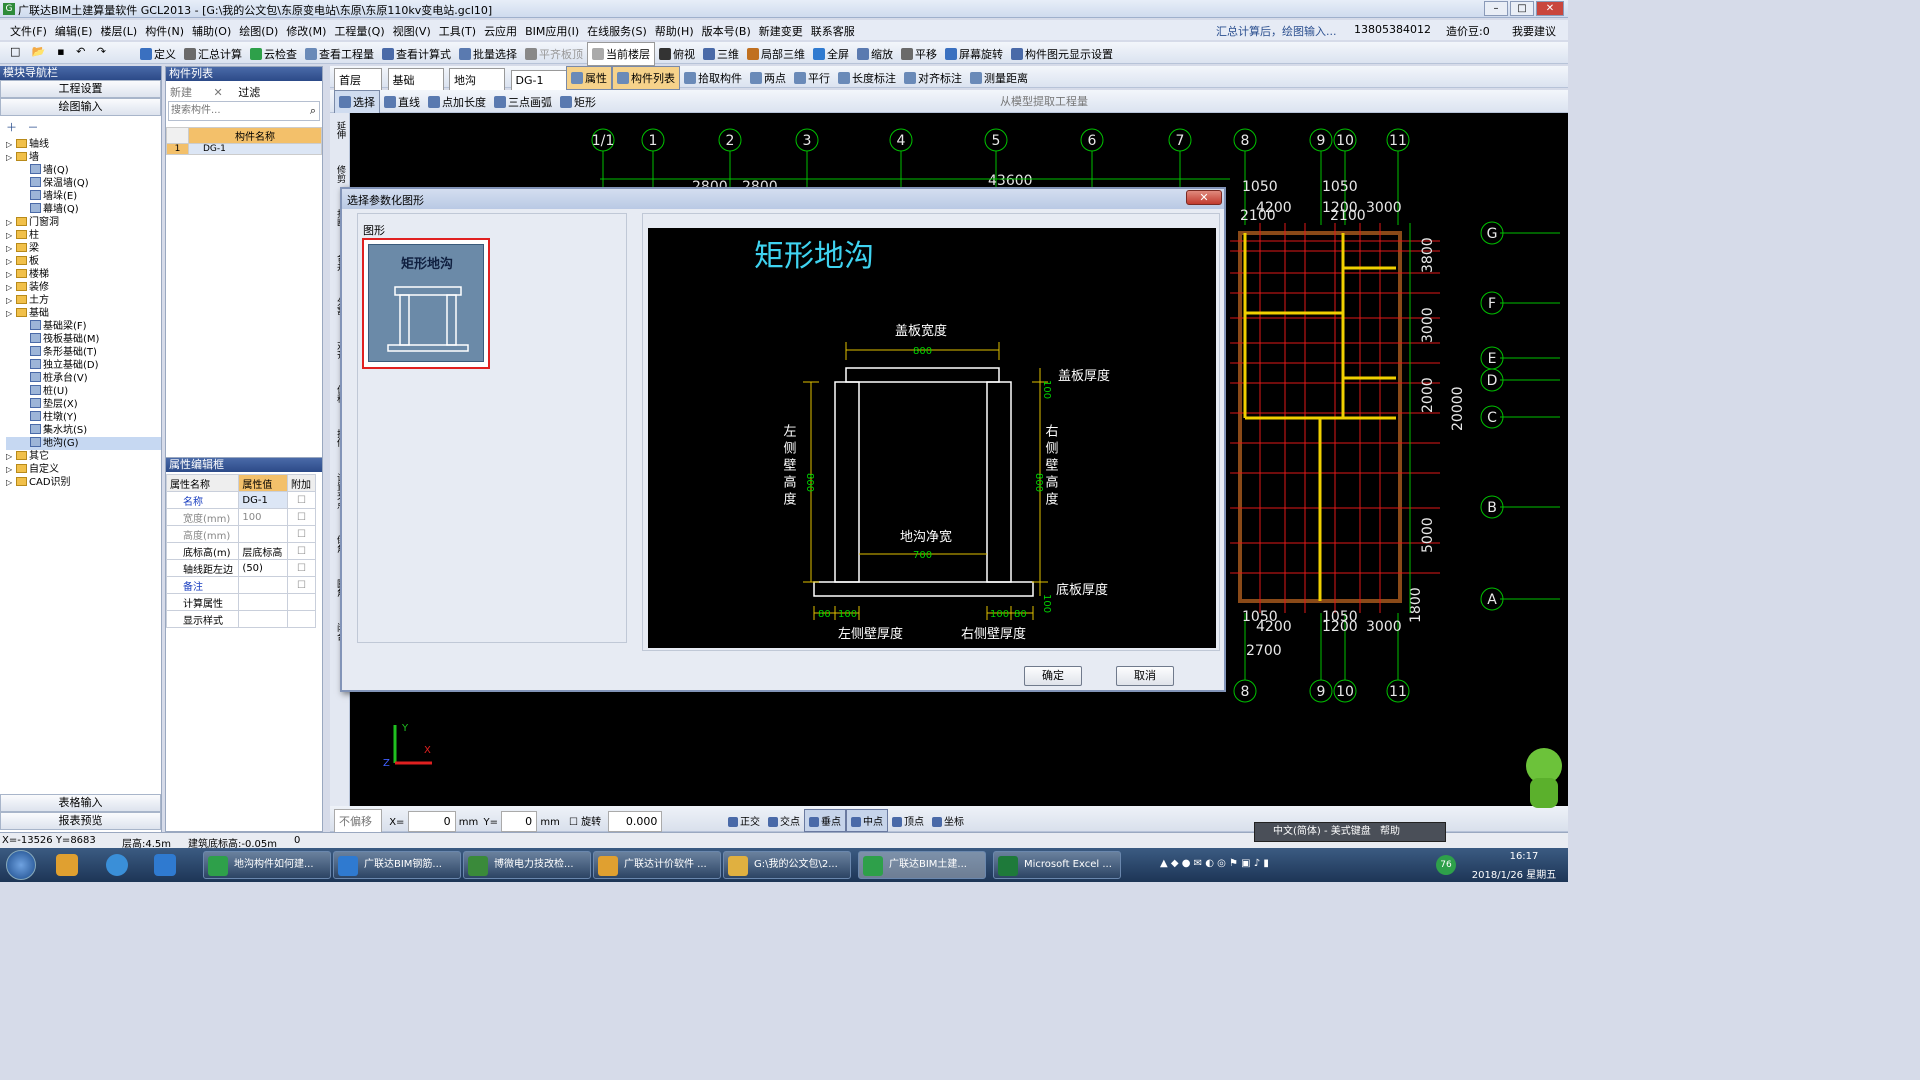 The height and width of the screenshot is (1080, 1920). Describe the element at coordinates (83, 391) in the screenshot. I see `nav-tree-item-19: 桩(U)` at that location.